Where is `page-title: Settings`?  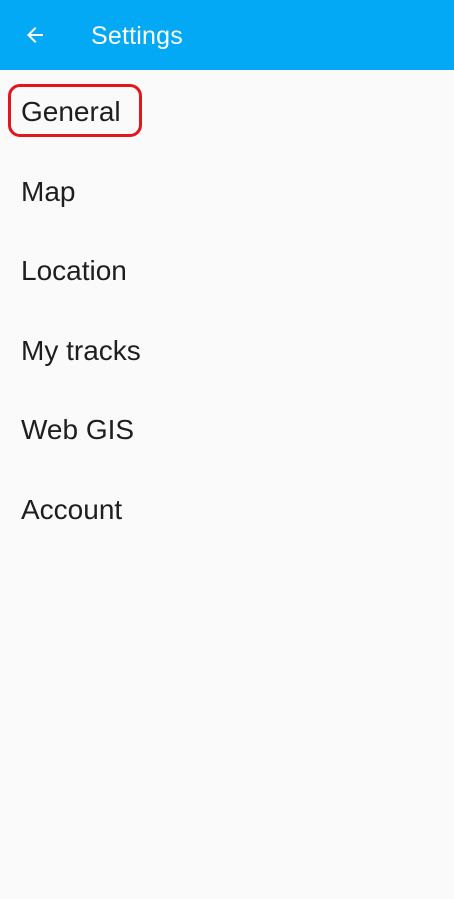
page-title: Settings is located at coordinates (137, 36).